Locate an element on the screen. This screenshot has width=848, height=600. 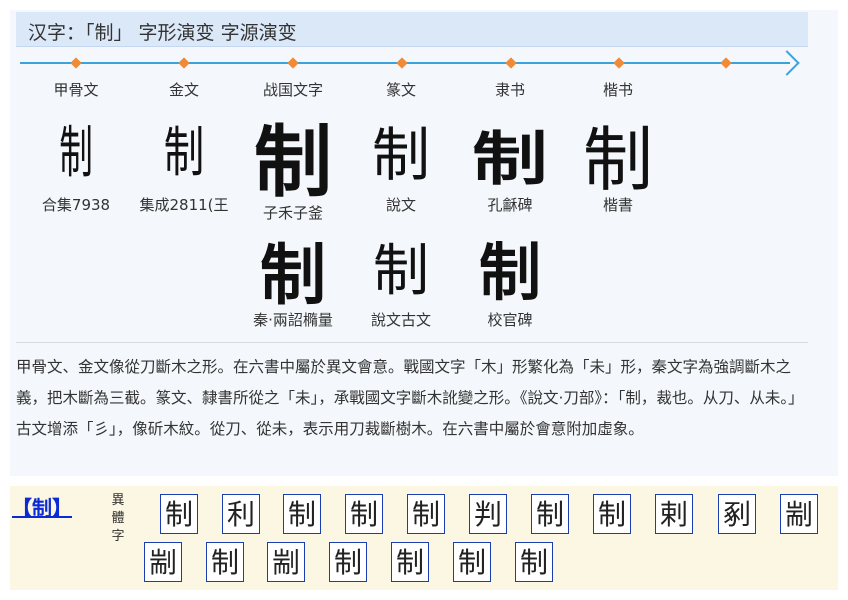
source-label: 秦·兩詔橢量 is located at coordinates (293, 320).